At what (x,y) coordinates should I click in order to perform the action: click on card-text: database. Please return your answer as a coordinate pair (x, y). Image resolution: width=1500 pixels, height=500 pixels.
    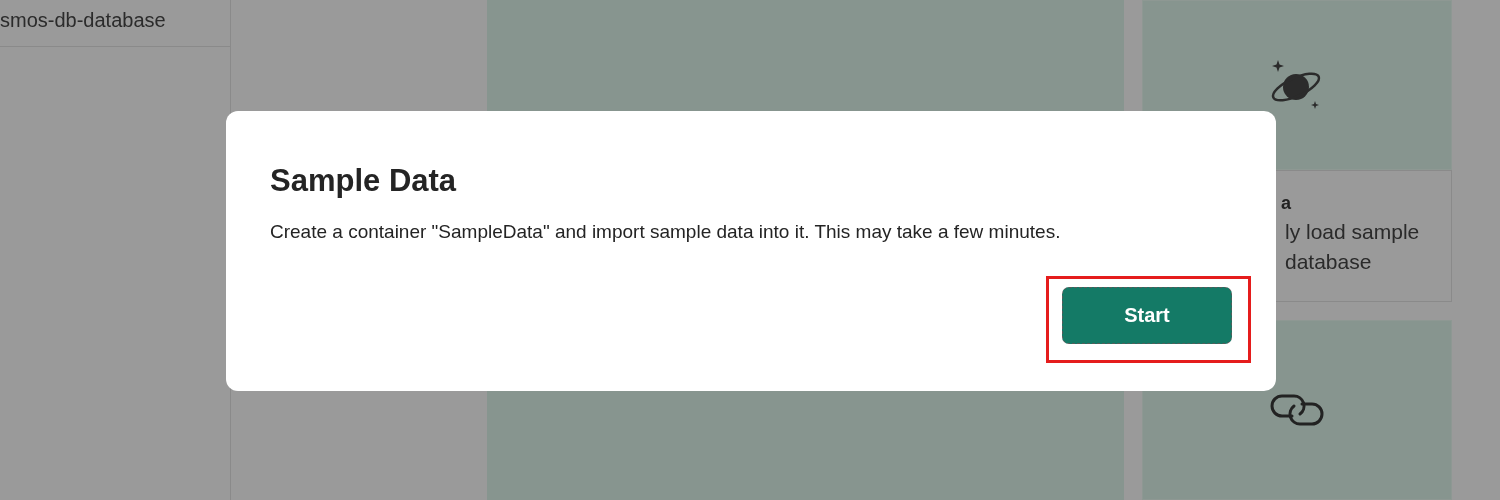
    Looking at the image, I should click on (1329, 262).